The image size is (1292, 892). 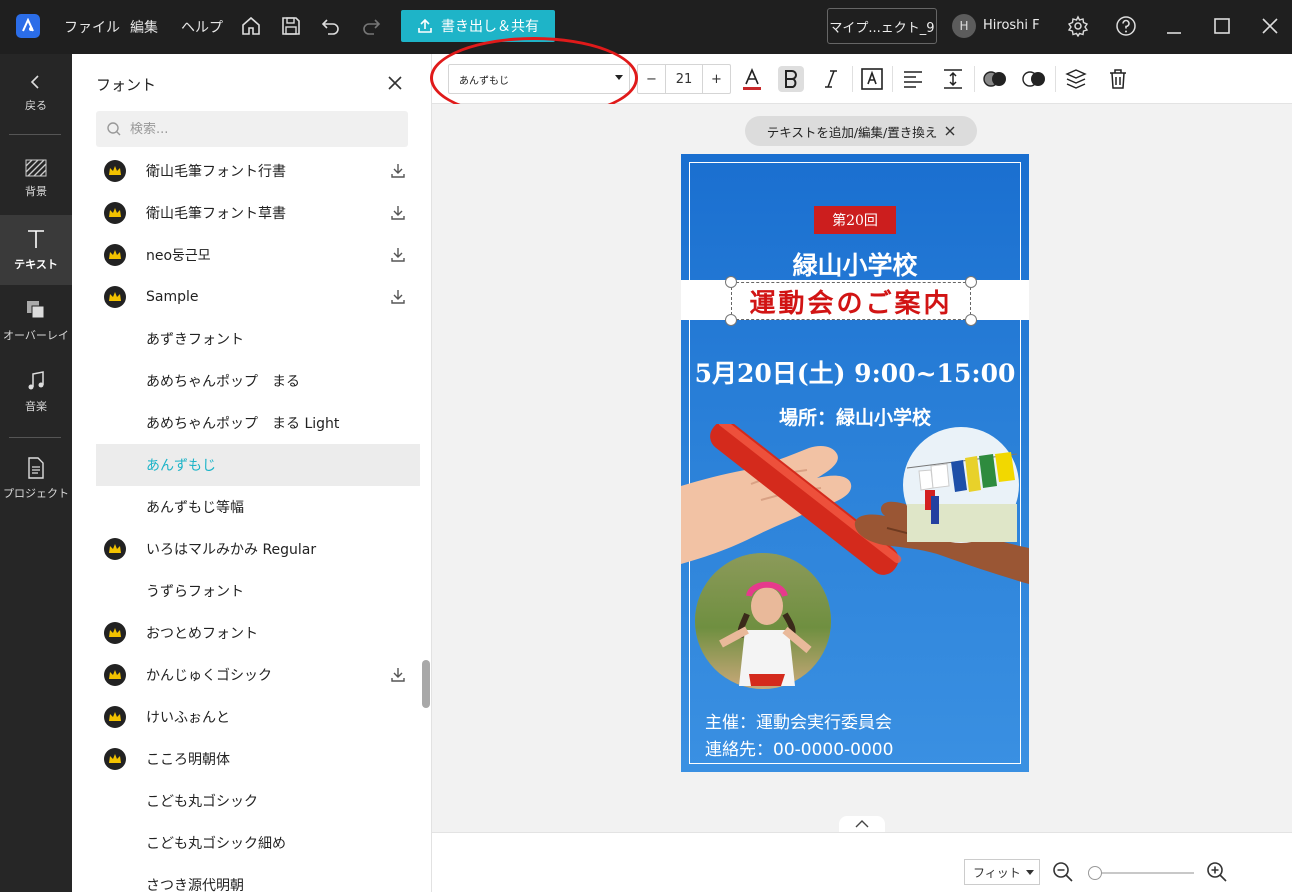 I want to click on redo-icon, so click(x=371, y=26).